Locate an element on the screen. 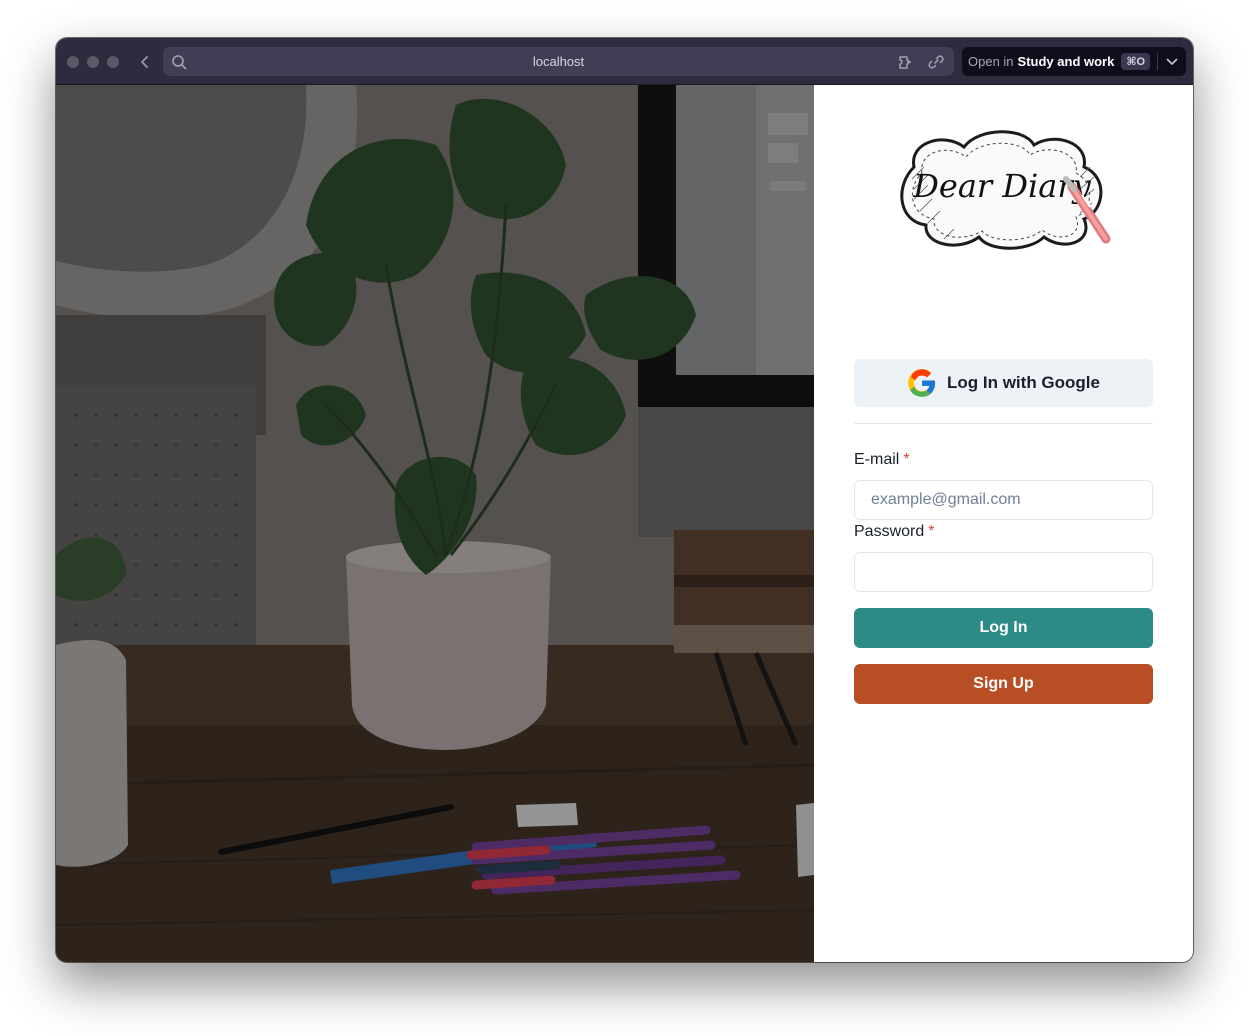 The width and height of the screenshot is (1249, 1036). login-button: Log In is located at coordinates (1003, 628).